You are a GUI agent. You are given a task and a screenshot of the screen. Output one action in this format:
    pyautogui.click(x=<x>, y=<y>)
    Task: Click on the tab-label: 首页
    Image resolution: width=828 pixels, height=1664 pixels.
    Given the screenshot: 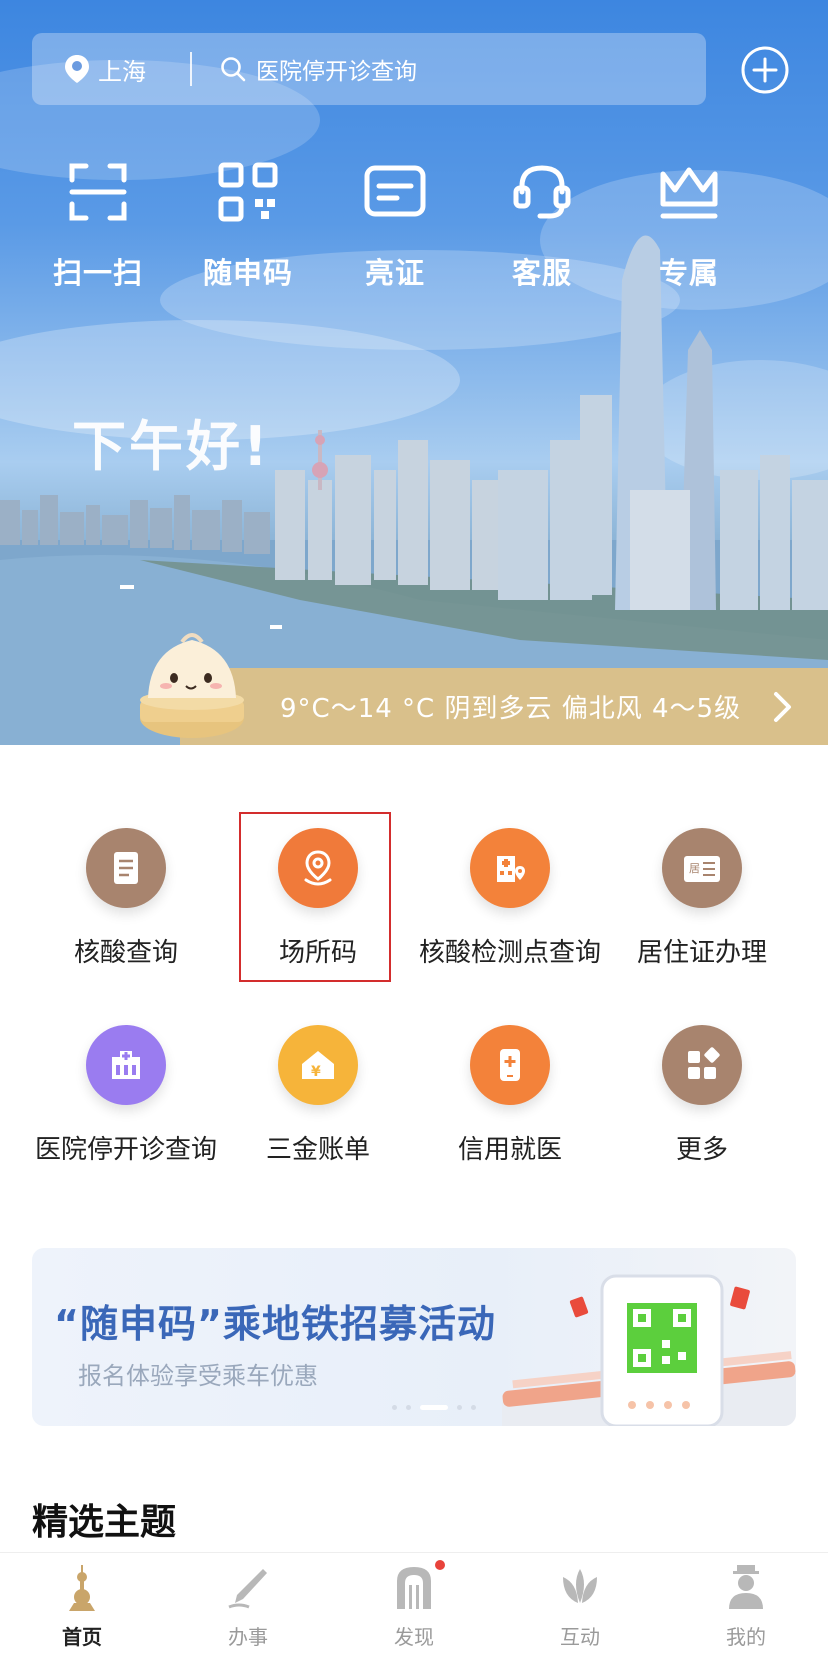 What is the action you would take?
    pyautogui.click(x=82, y=1637)
    